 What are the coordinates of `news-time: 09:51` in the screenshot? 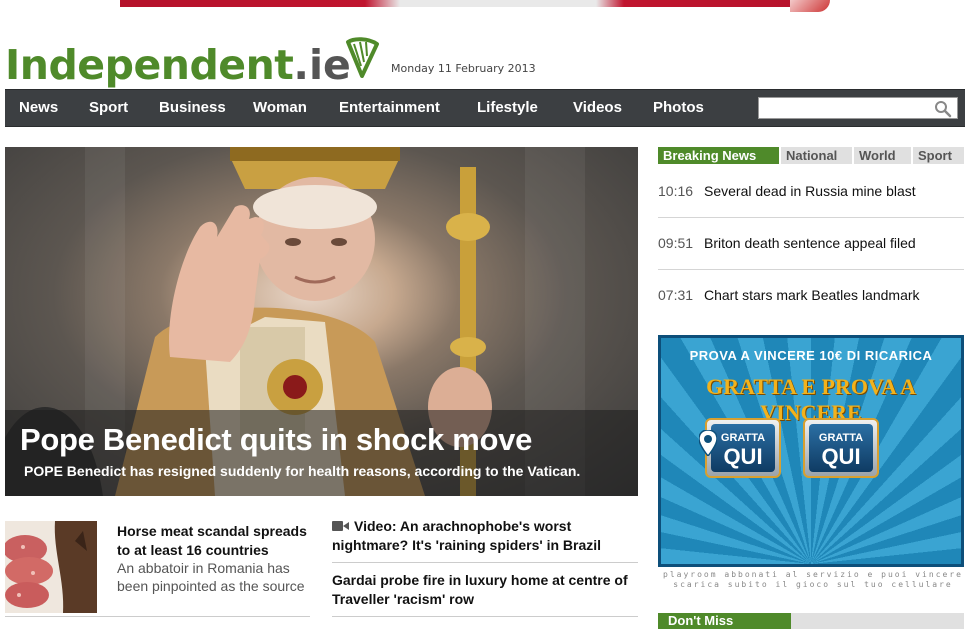 It's located at (676, 243).